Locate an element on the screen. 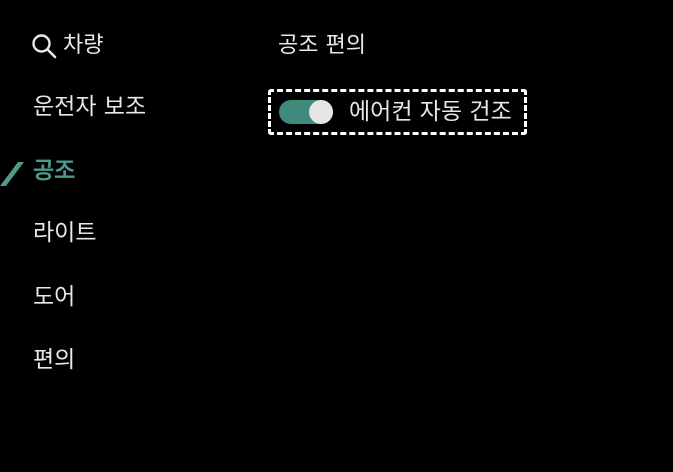 The width and height of the screenshot is (673, 472). search-vehicle: 차량 is located at coordinates (67, 46).